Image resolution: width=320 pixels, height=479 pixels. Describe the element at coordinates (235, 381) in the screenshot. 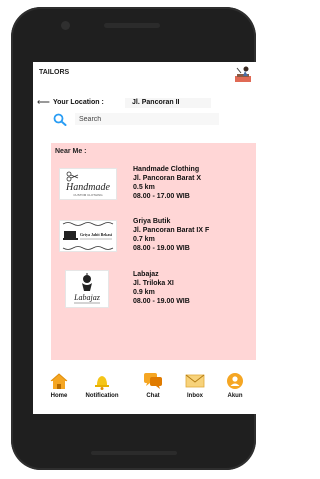

I see `account-icon` at that location.